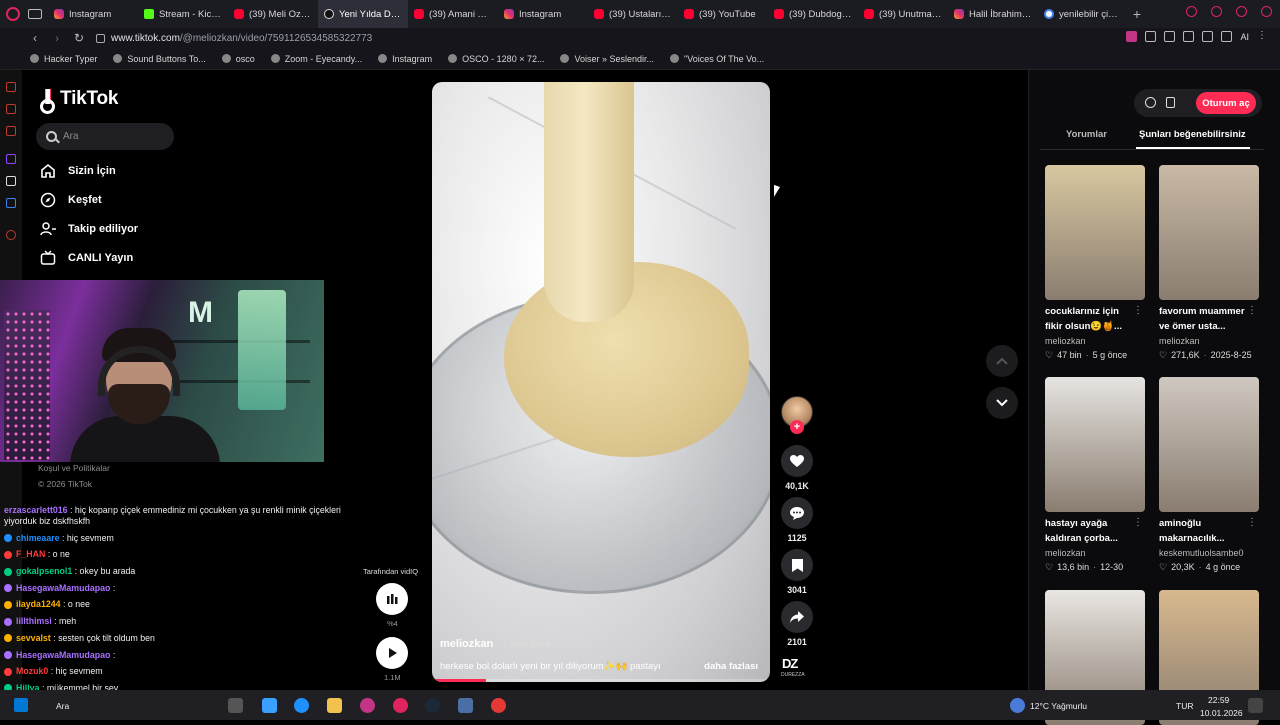  What do you see at coordinates (100, 38) in the screenshot?
I see `lock-icon` at bounding box center [100, 38].